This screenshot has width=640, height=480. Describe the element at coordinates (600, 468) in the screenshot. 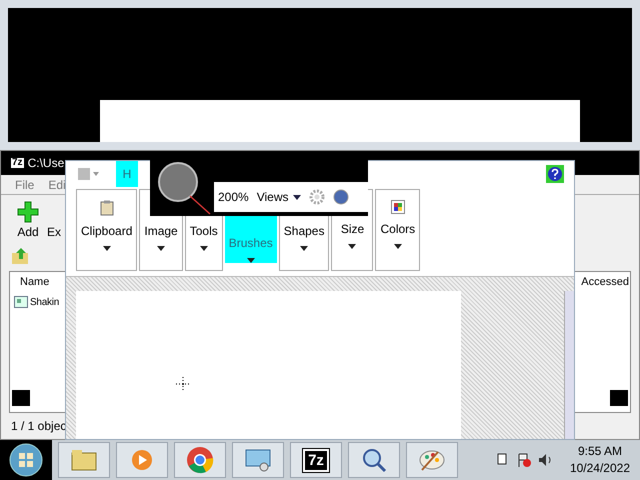

I see `clock-date: 10/24/2022` at that location.